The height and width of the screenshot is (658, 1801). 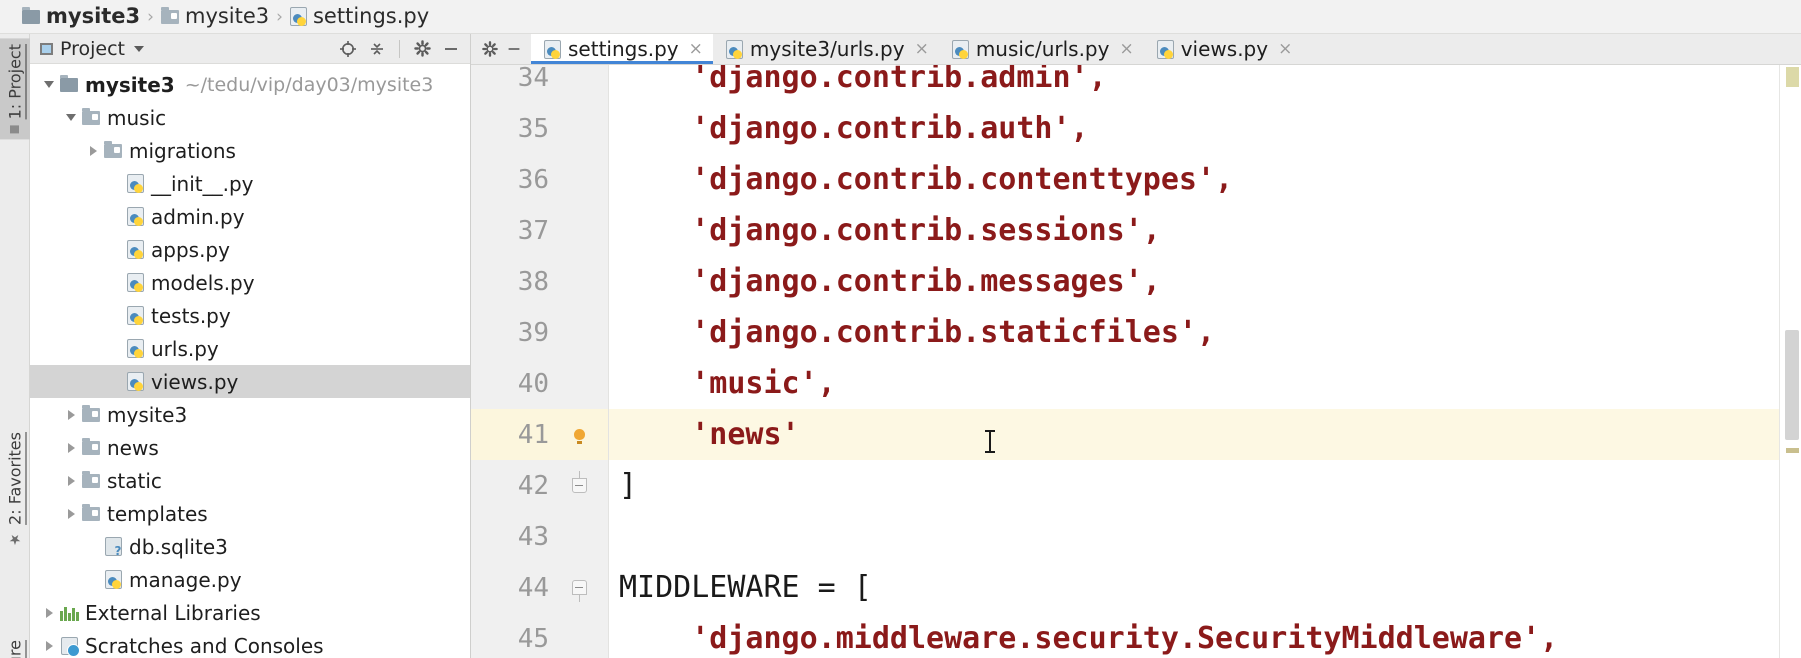 What do you see at coordinates (533, 79) in the screenshot?
I see `line-number: 34` at bounding box center [533, 79].